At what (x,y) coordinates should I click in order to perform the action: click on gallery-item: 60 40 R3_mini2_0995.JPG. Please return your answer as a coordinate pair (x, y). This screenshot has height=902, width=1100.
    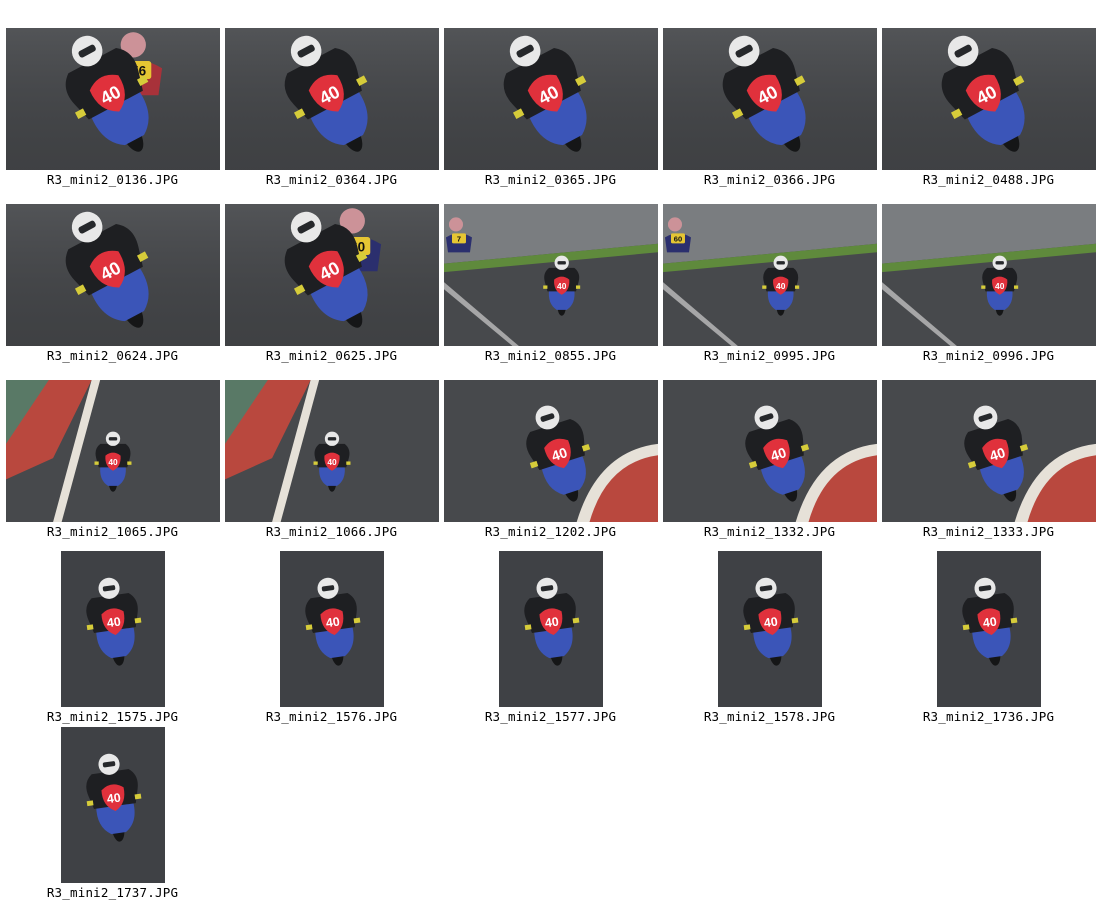
    Looking at the image, I should click on (769, 287).